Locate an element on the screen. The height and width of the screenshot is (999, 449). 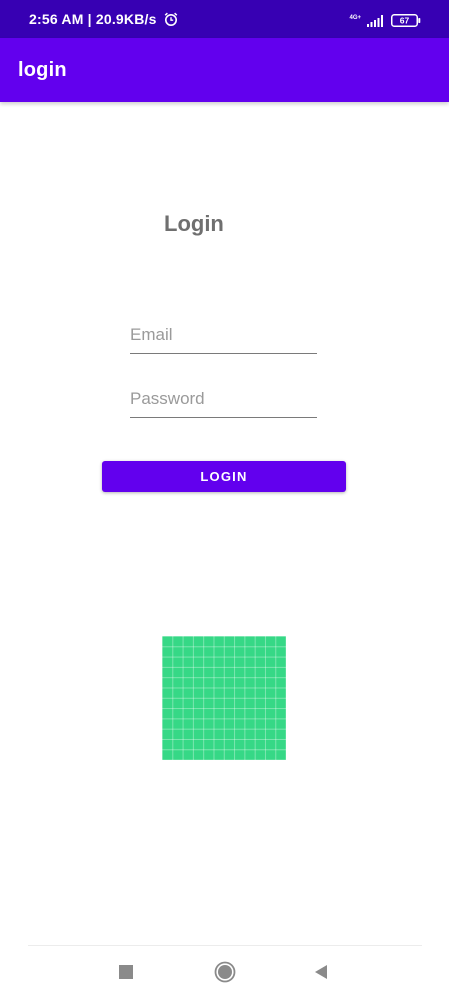
triangle-back-icon is located at coordinates (321, 972).